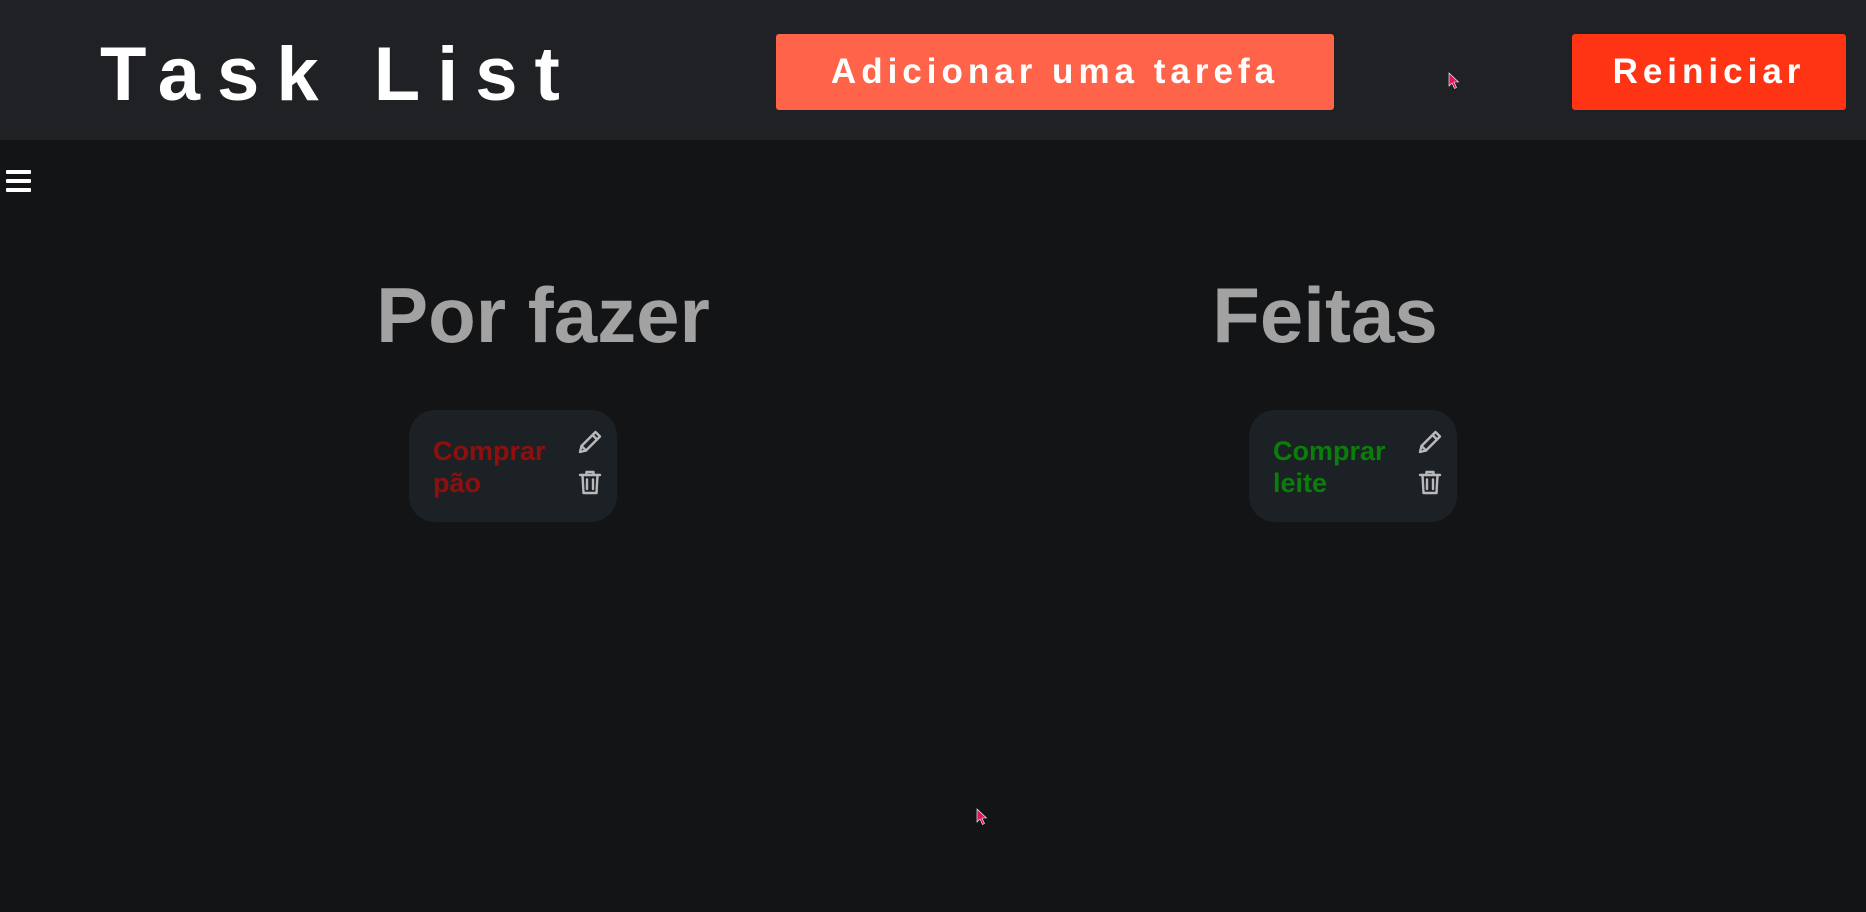 The width and height of the screenshot is (1866, 912). I want to click on done-column-heading: Feitas, so click(1325, 315).